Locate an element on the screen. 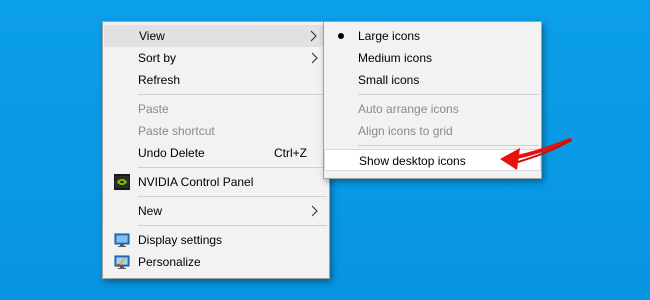 Image resolution: width=650 pixels, height=300 pixels. nvidia-icon is located at coordinates (122, 182).